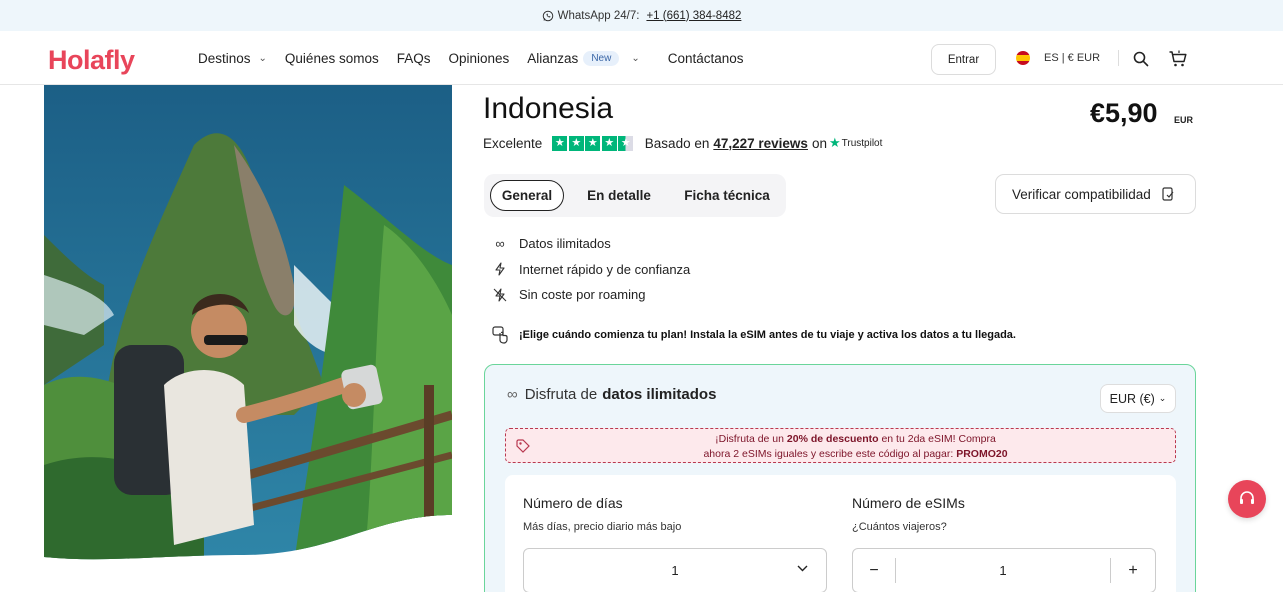 This screenshot has width=1283, height=592. I want to click on nav-label: Destinos, so click(224, 58).